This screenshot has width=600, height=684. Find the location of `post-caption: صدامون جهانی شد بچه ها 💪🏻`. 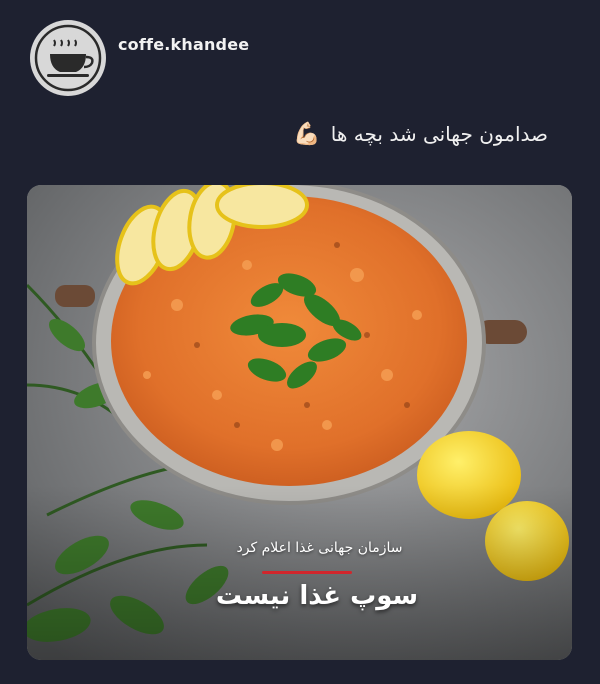

post-caption: صدامون جهانی شد بچه ها 💪🏻 is located at coordinates (420, 134).